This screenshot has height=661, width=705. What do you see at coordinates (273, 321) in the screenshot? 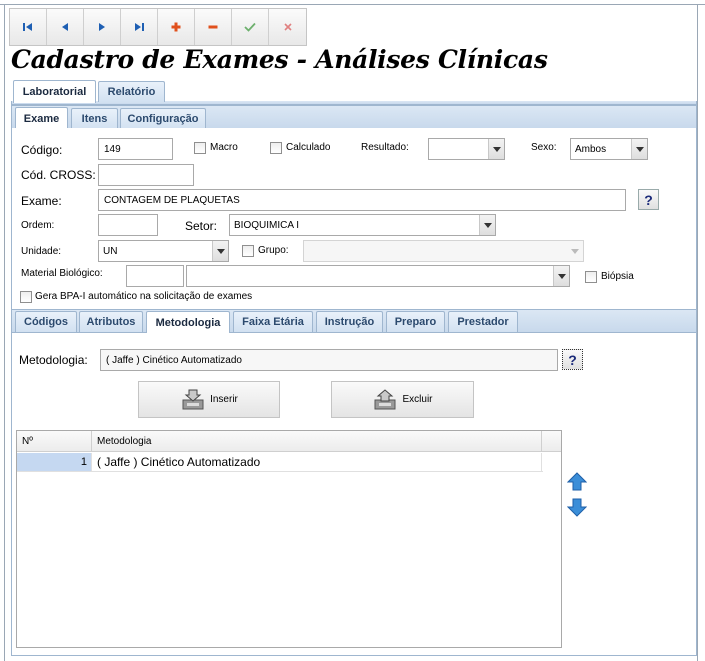
I see `tab-faixa-etaria: Faixa Etária` at bounding box center [273, 321].